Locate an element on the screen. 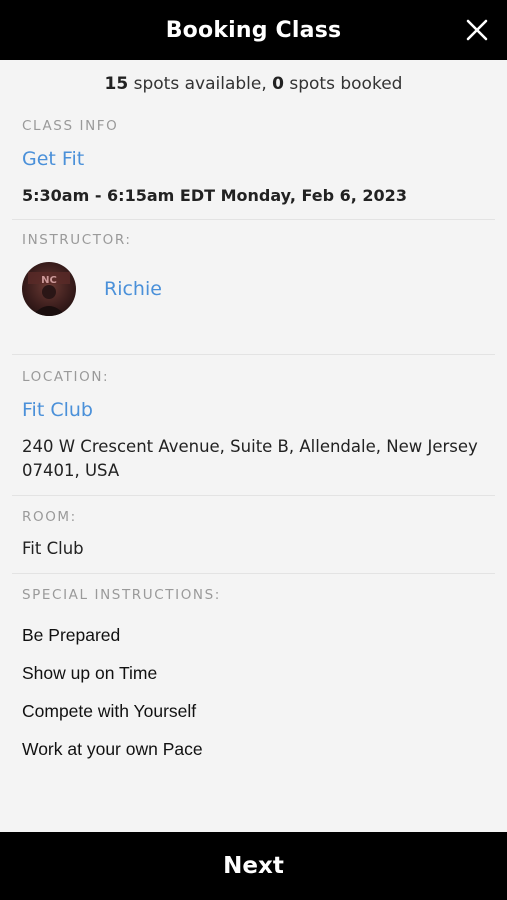 The image size is (507, 900). location-name-link: Fit Club is located at coordinates (253, 410).